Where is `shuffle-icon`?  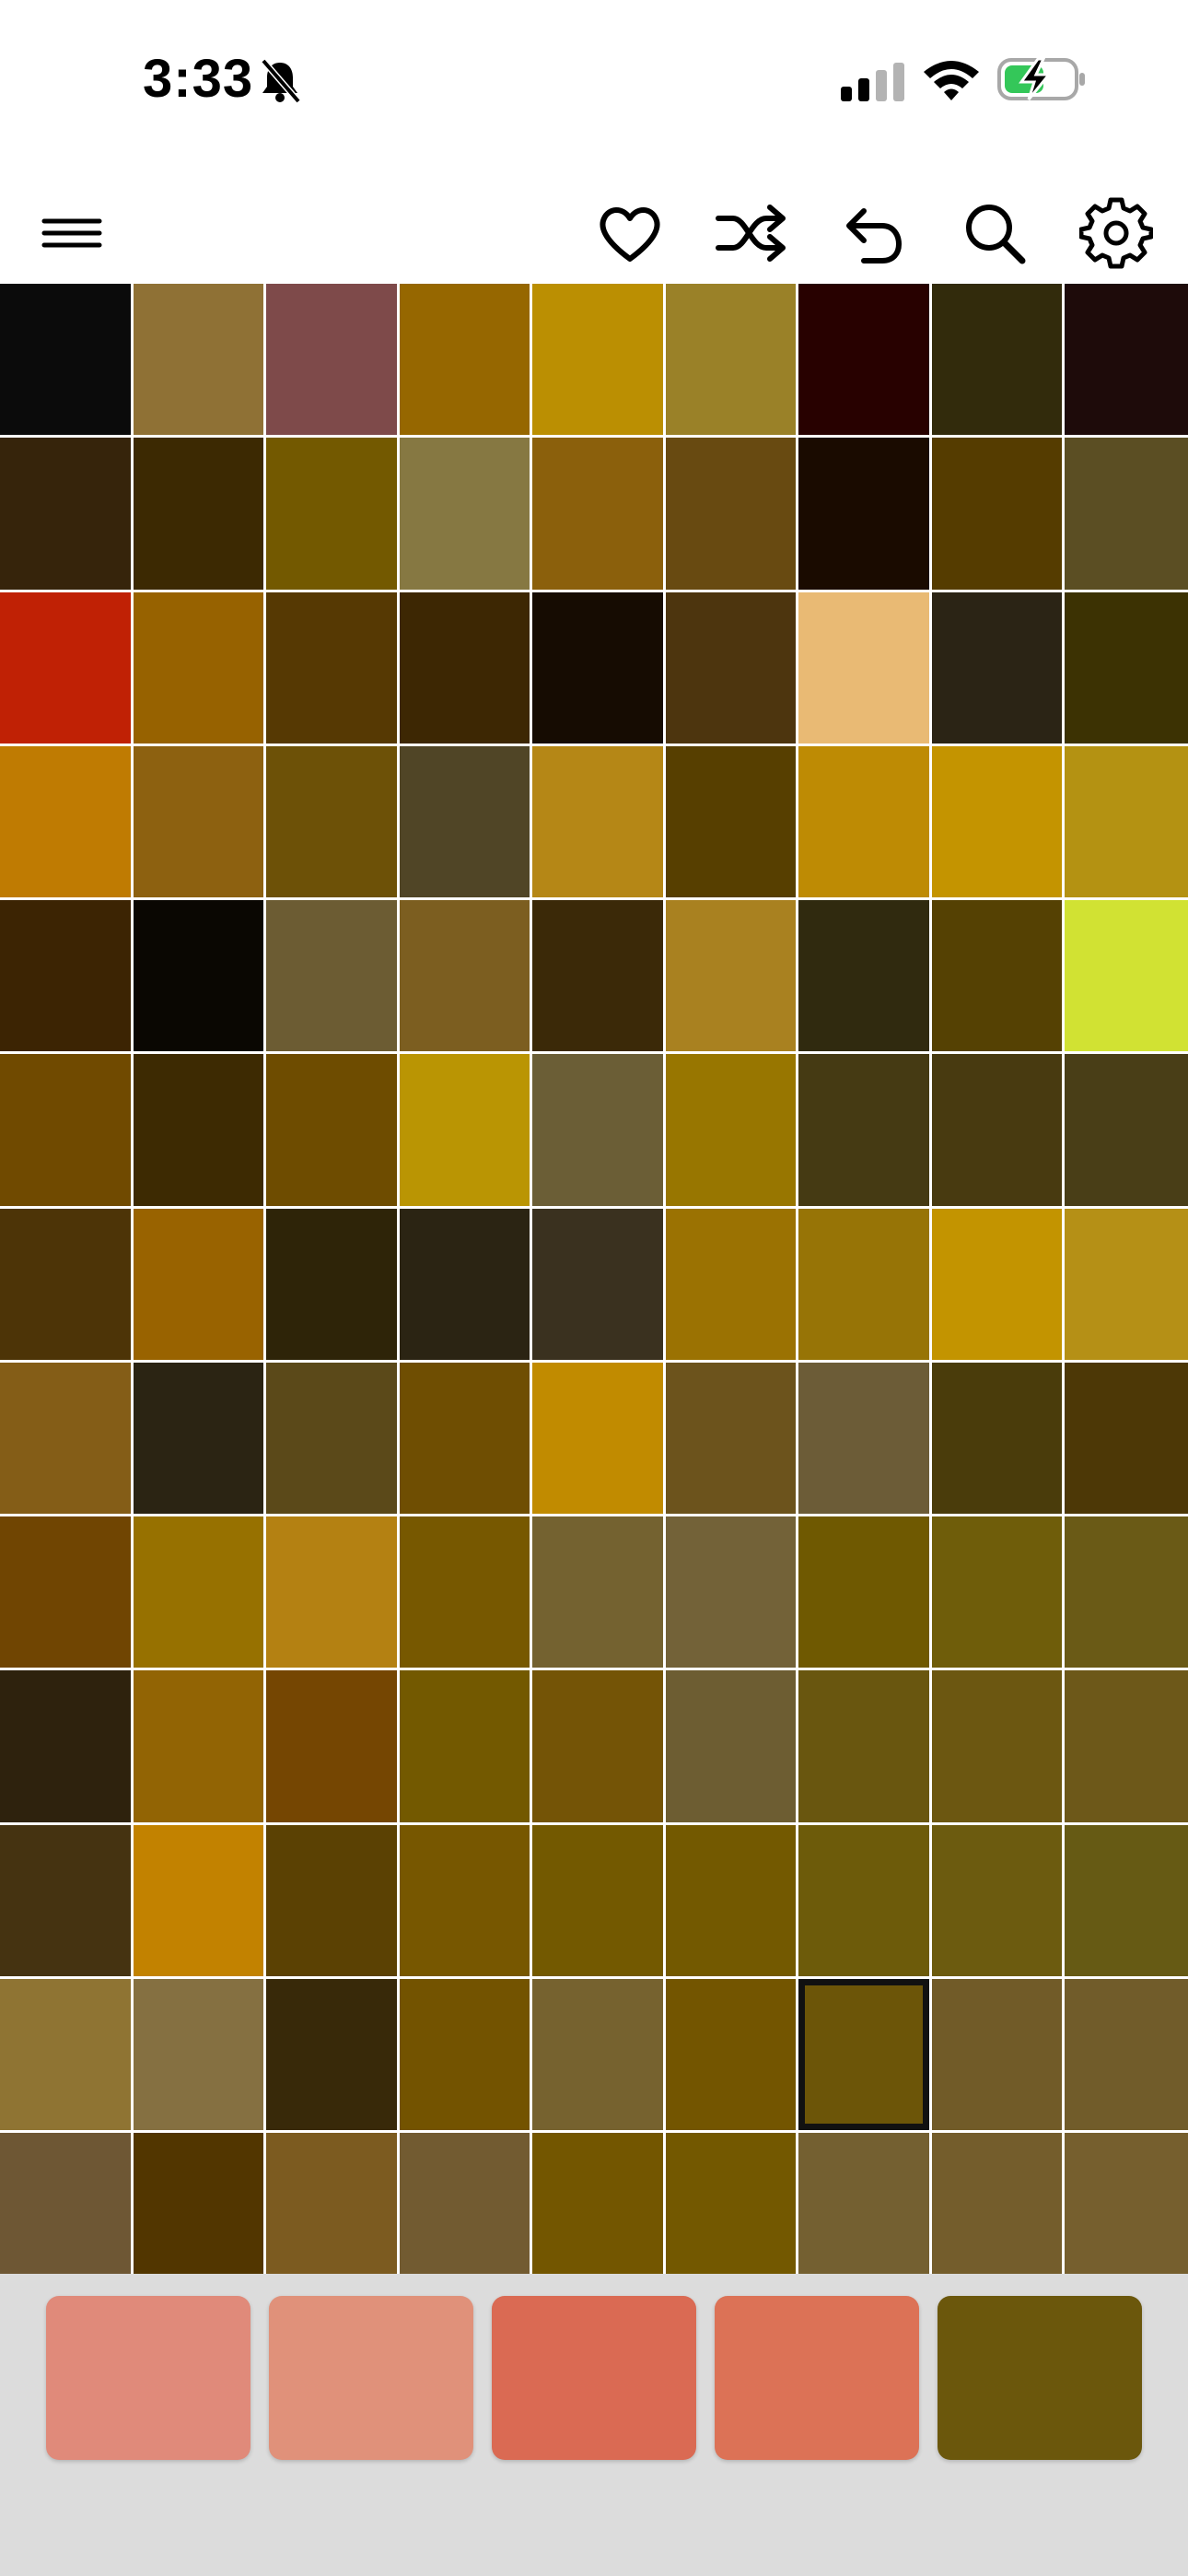
shuffle-icon is located at coordinates (751, 233).